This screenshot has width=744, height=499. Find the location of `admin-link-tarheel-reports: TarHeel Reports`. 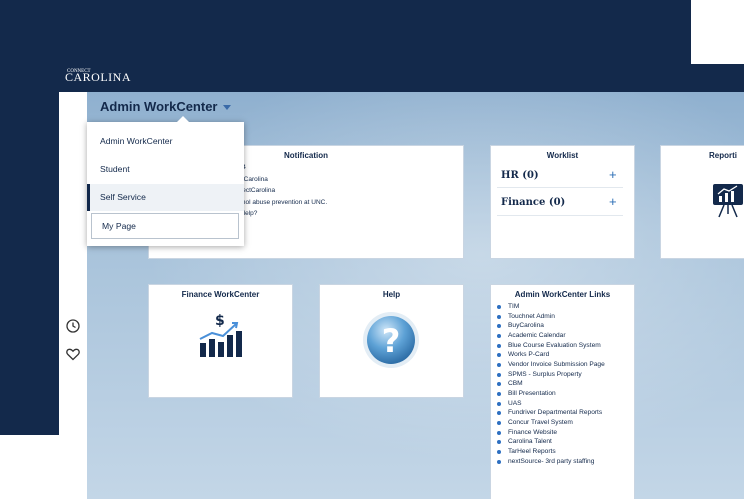

admin-link-tarheel-reports: TarHeel Reports is located at coordinates (550, 452).